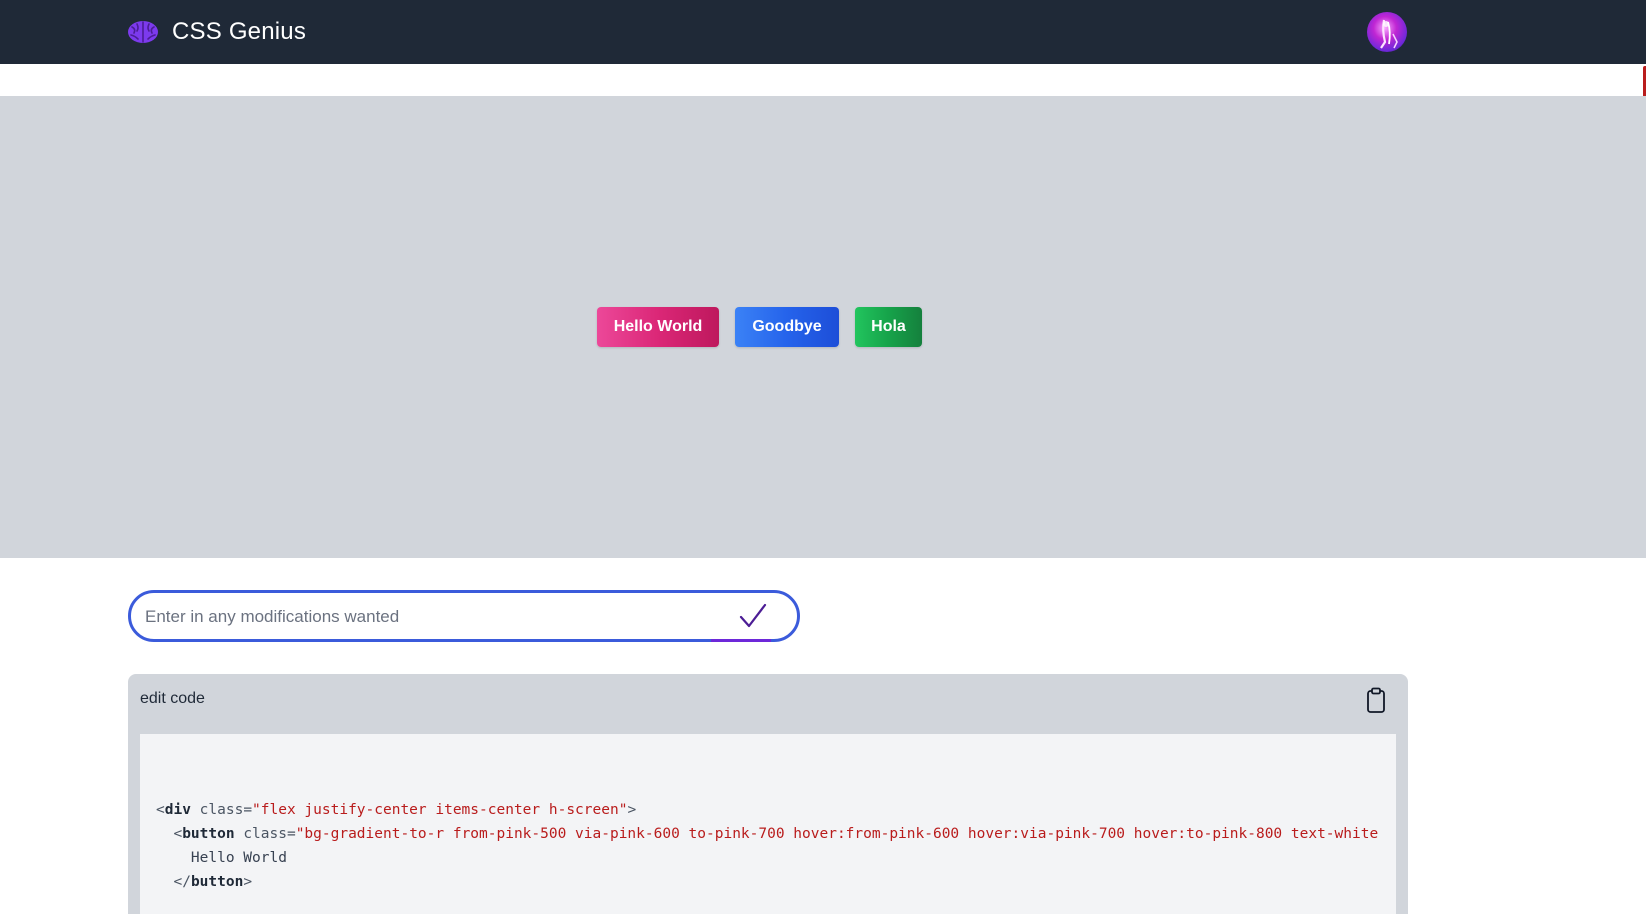 Image resolution: width=1646 pixels, height=914 pixels. I want to click on submit-modification-button, so click(753, 616).